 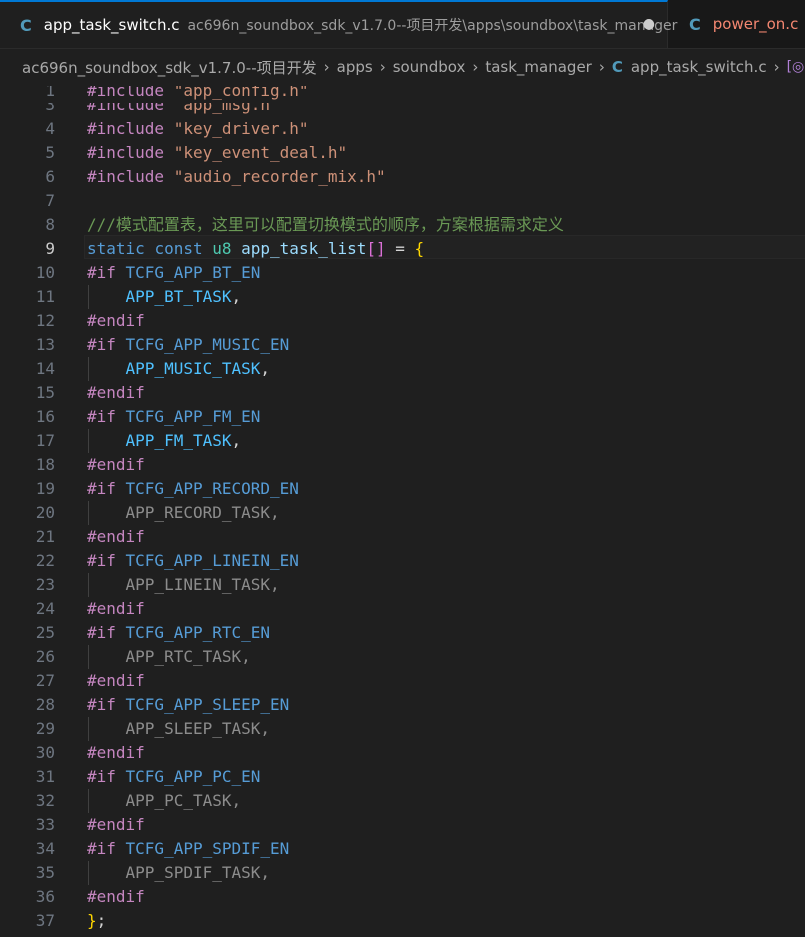 What do you see at coordinates (45, 464) in the screenshot?
I see `line-number: 18` at bounding box center [45, 464].